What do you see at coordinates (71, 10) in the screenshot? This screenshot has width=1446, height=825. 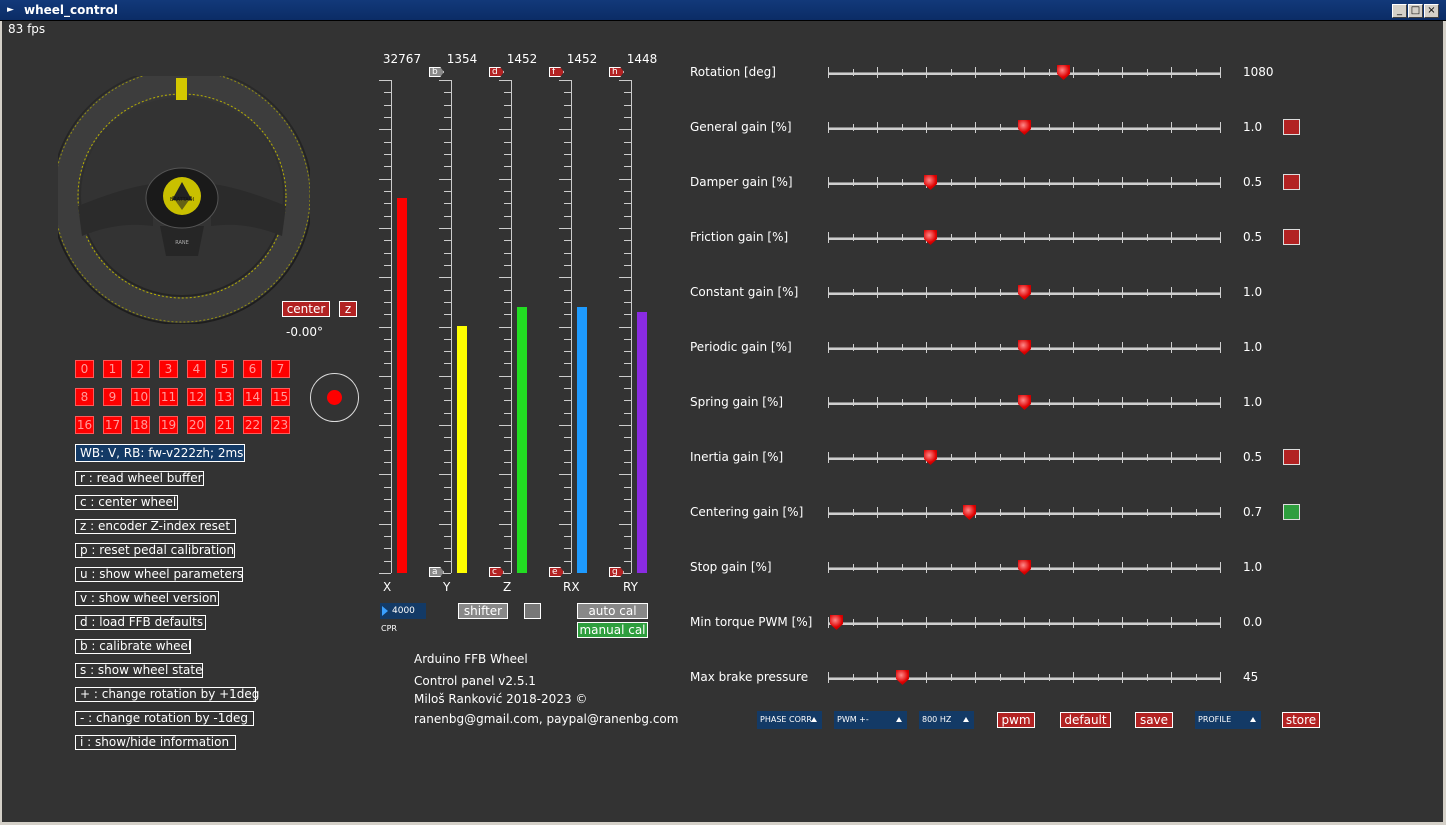 I see `window-title: wheel_control` at bounding box center [71, 10].